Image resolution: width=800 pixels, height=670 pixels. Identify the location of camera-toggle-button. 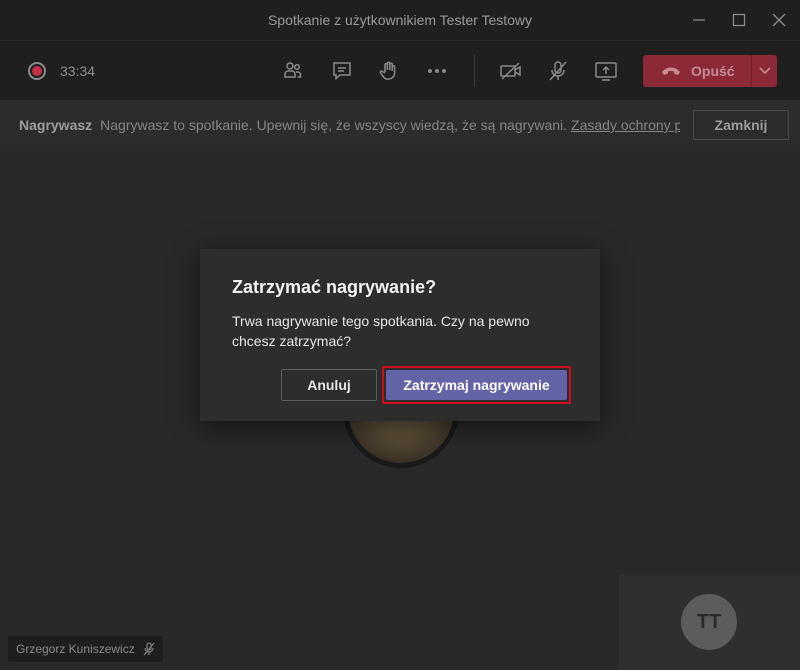
(511, 71).